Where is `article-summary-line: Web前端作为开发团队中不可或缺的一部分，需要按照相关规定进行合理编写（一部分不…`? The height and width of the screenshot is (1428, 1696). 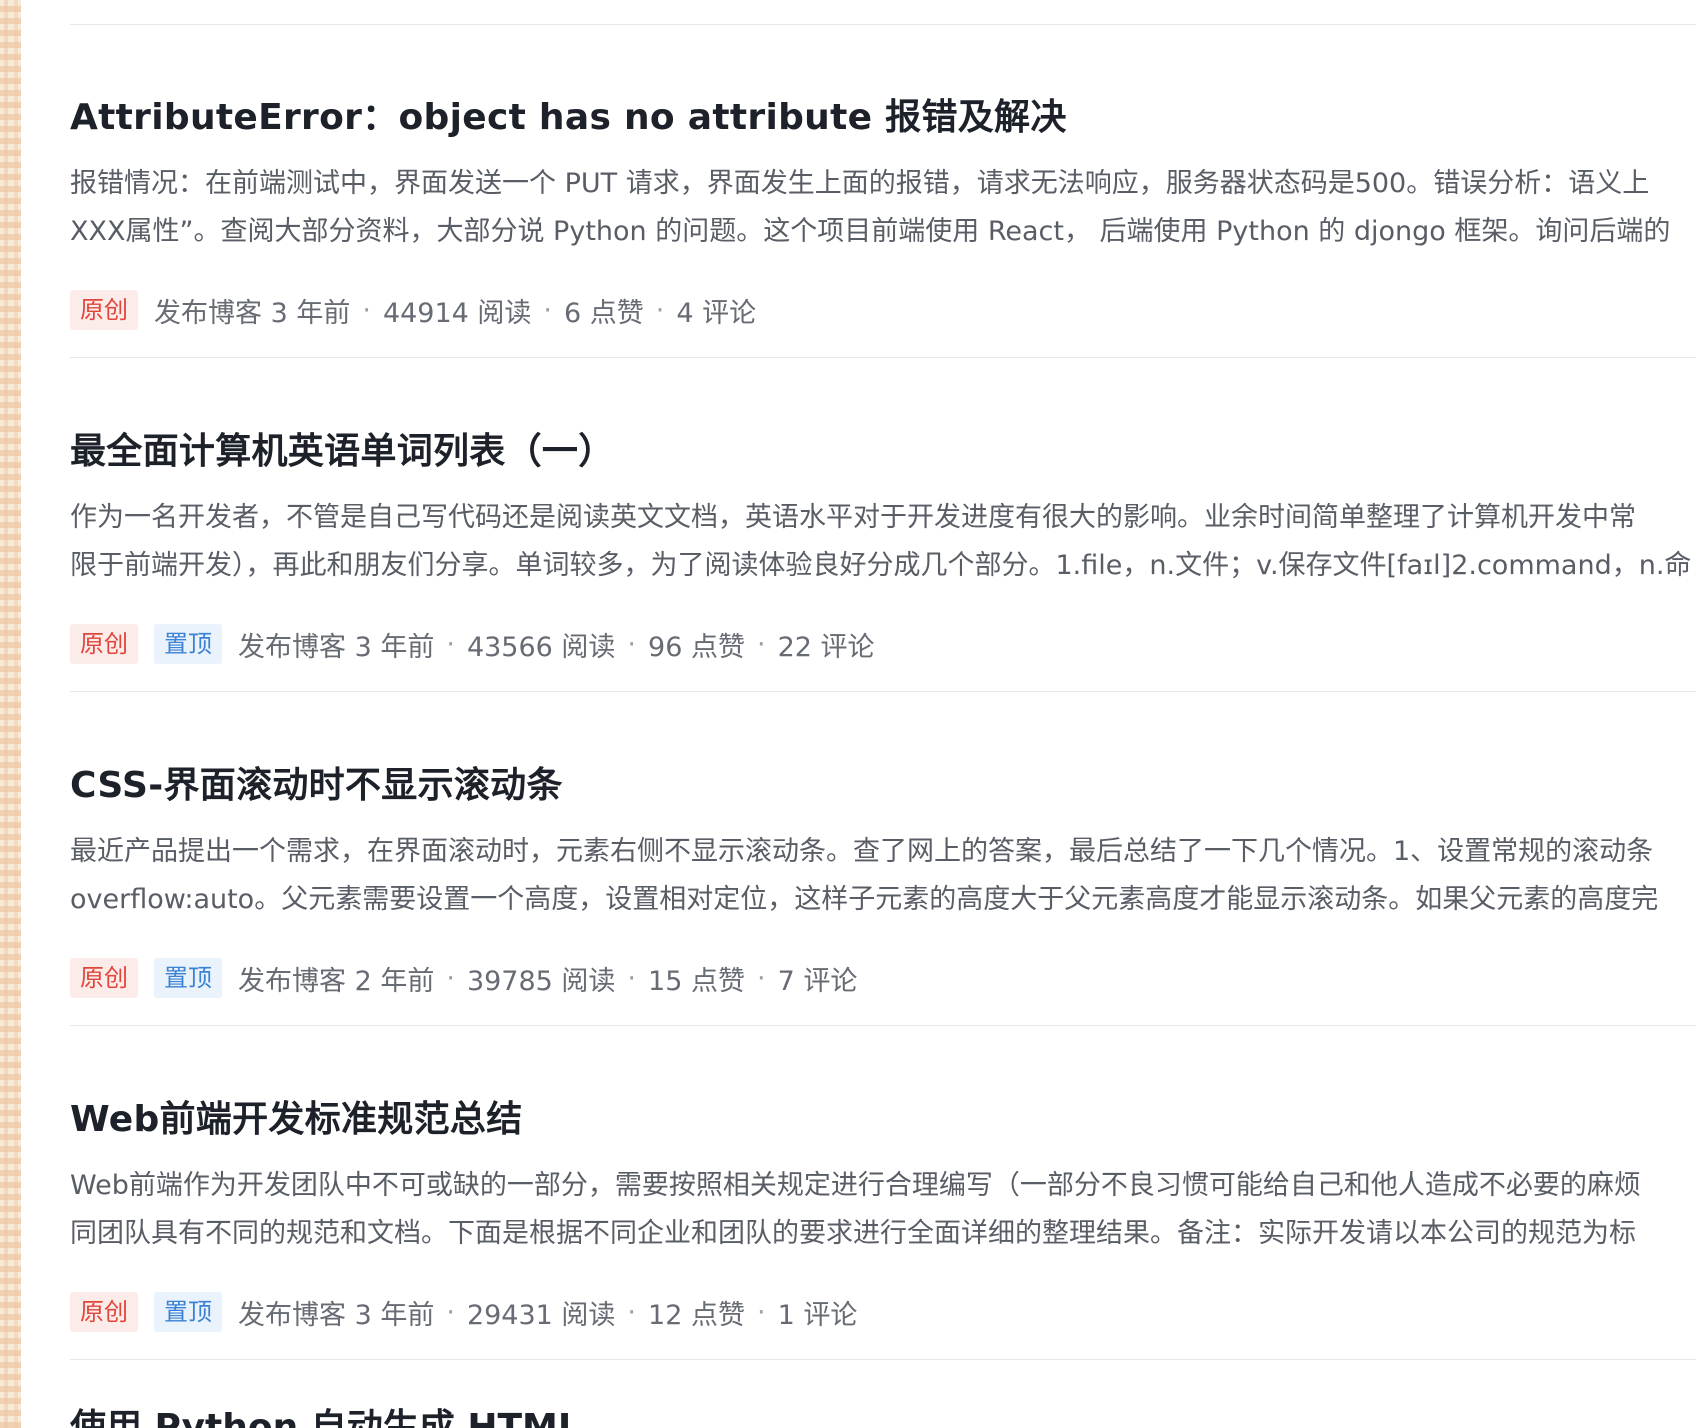
article-summary-line: Web前端作为开发团队中不可或缺的一部分，需要按照相关规定进行合理编写（一部分不… is located at coordinates (855, 1185).